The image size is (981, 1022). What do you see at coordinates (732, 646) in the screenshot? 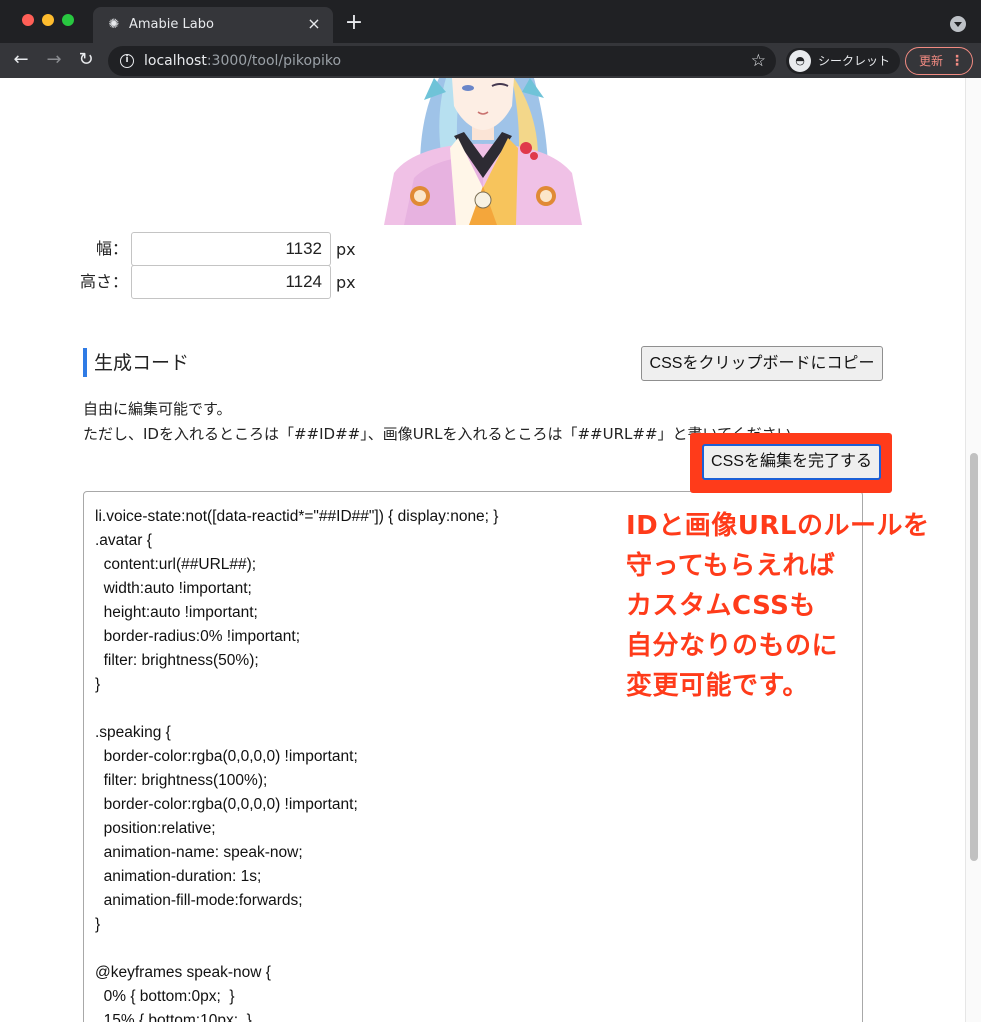
I see `callout-line: 自分なりのものに` at bounding box center [732, 646].